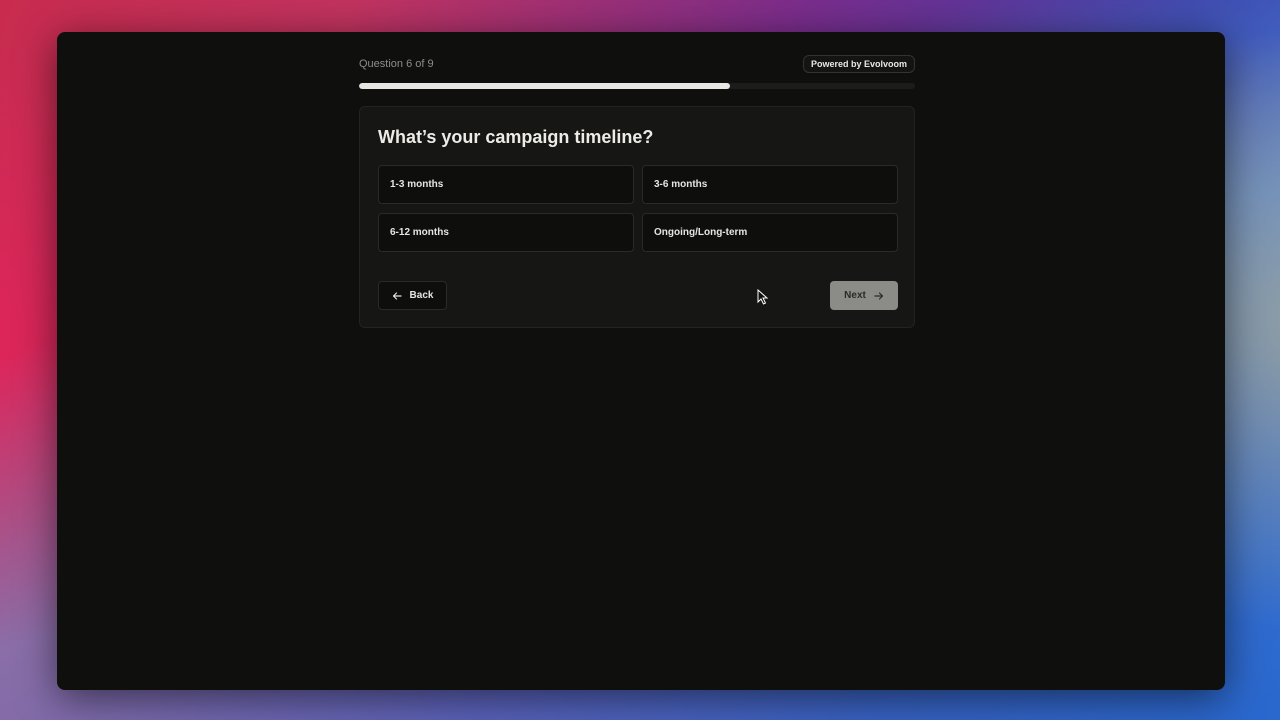  I want to click on back-button: Back, so click(412, 295).